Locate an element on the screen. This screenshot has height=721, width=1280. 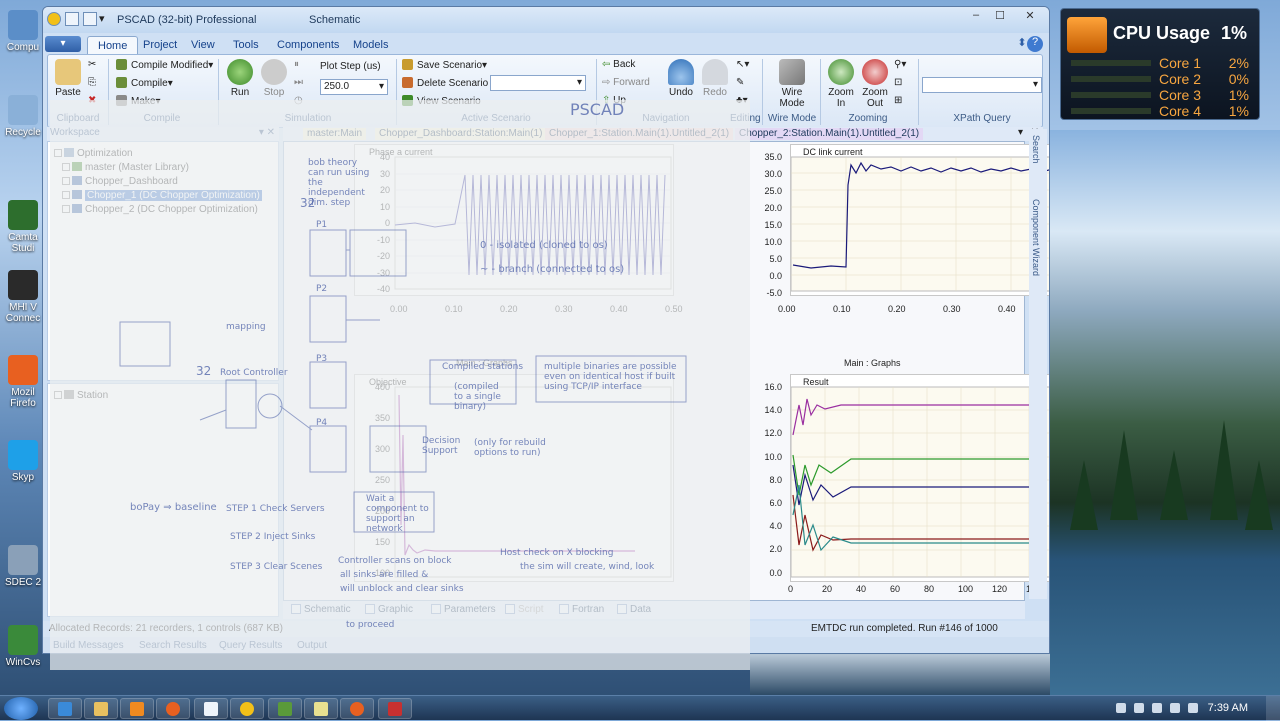
tab-models: Models is located at coordinates (370, 45).